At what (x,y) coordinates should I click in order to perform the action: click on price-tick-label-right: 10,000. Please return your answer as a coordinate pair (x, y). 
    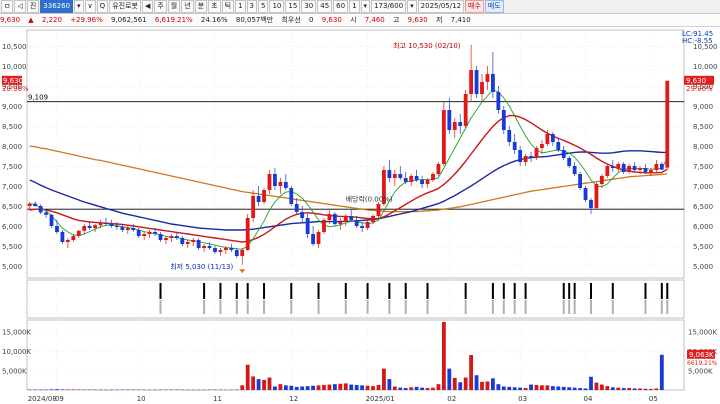
    Looking at the image, I should click on (705, 67).